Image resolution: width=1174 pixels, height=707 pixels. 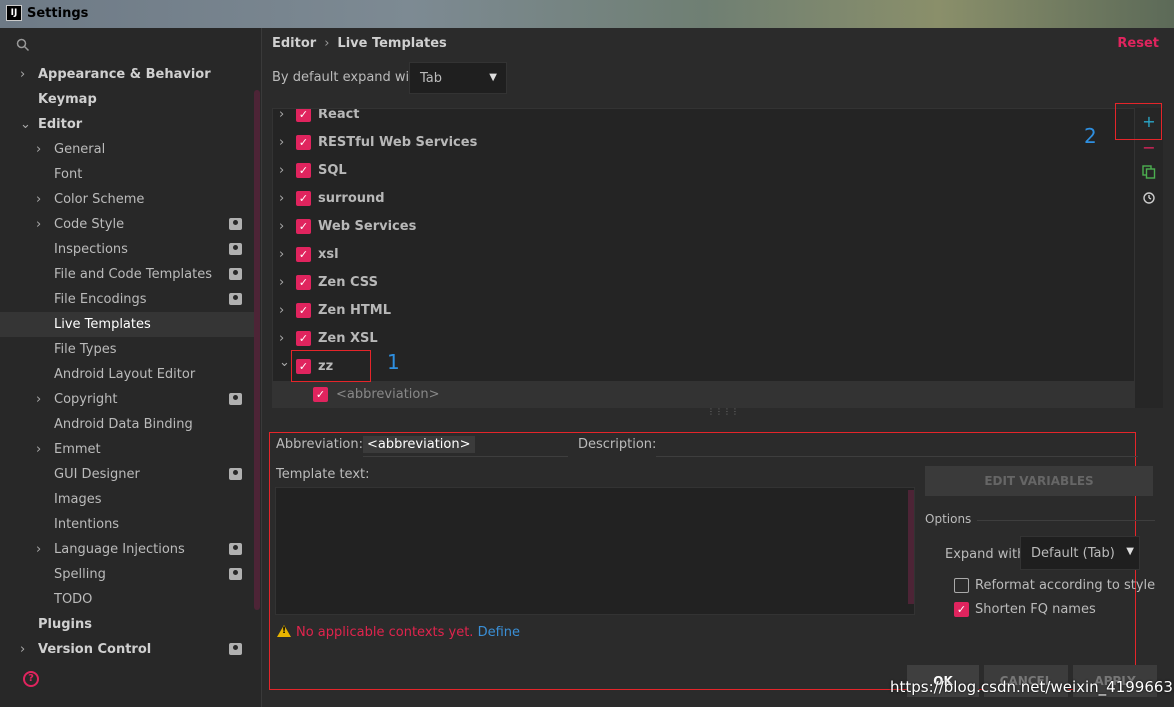 What do you see at coordinates (723, 412) in the screenshot?
I see `panel-splitter-handle: ⋮⋮⋮⋮` at bounding box center [723, 412].